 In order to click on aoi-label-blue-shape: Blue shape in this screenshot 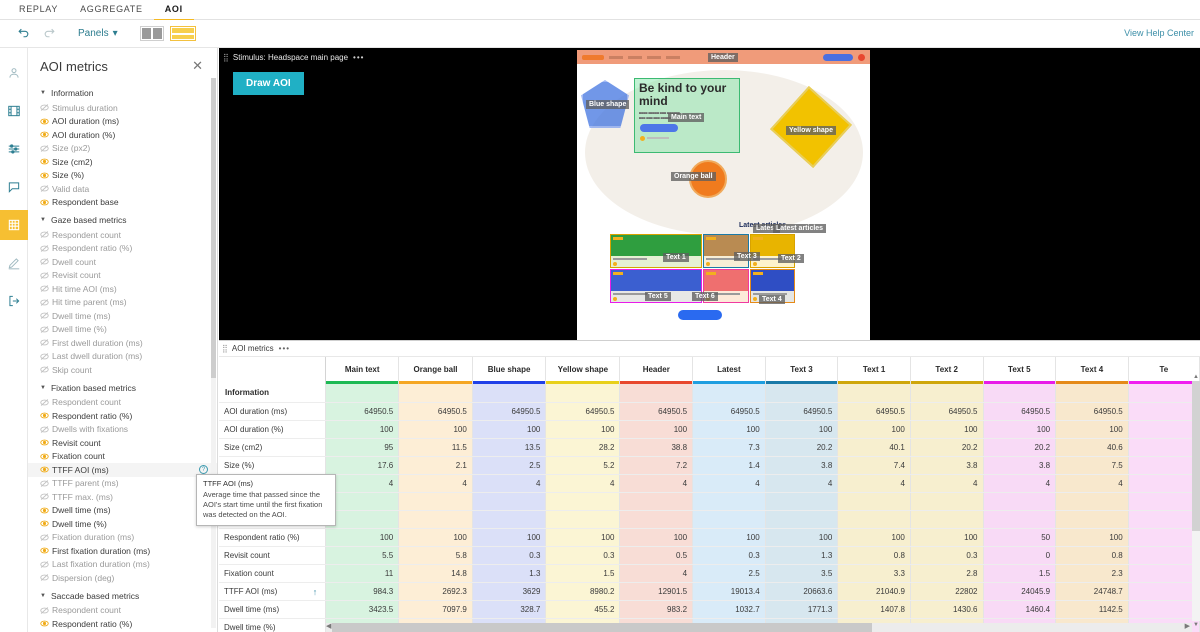, I will do `click(608, 104)`.